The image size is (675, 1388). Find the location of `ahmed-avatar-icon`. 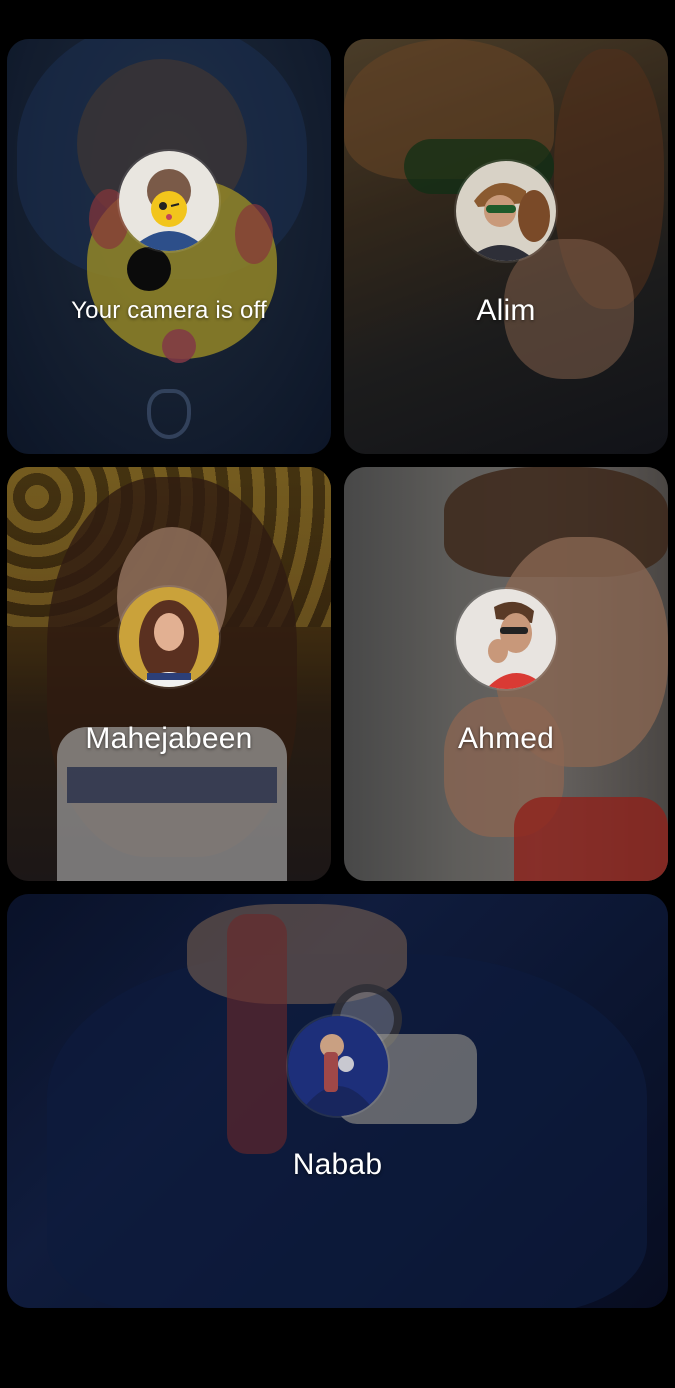

ahmed-avatar-icon is located at coordinates (506, 639).